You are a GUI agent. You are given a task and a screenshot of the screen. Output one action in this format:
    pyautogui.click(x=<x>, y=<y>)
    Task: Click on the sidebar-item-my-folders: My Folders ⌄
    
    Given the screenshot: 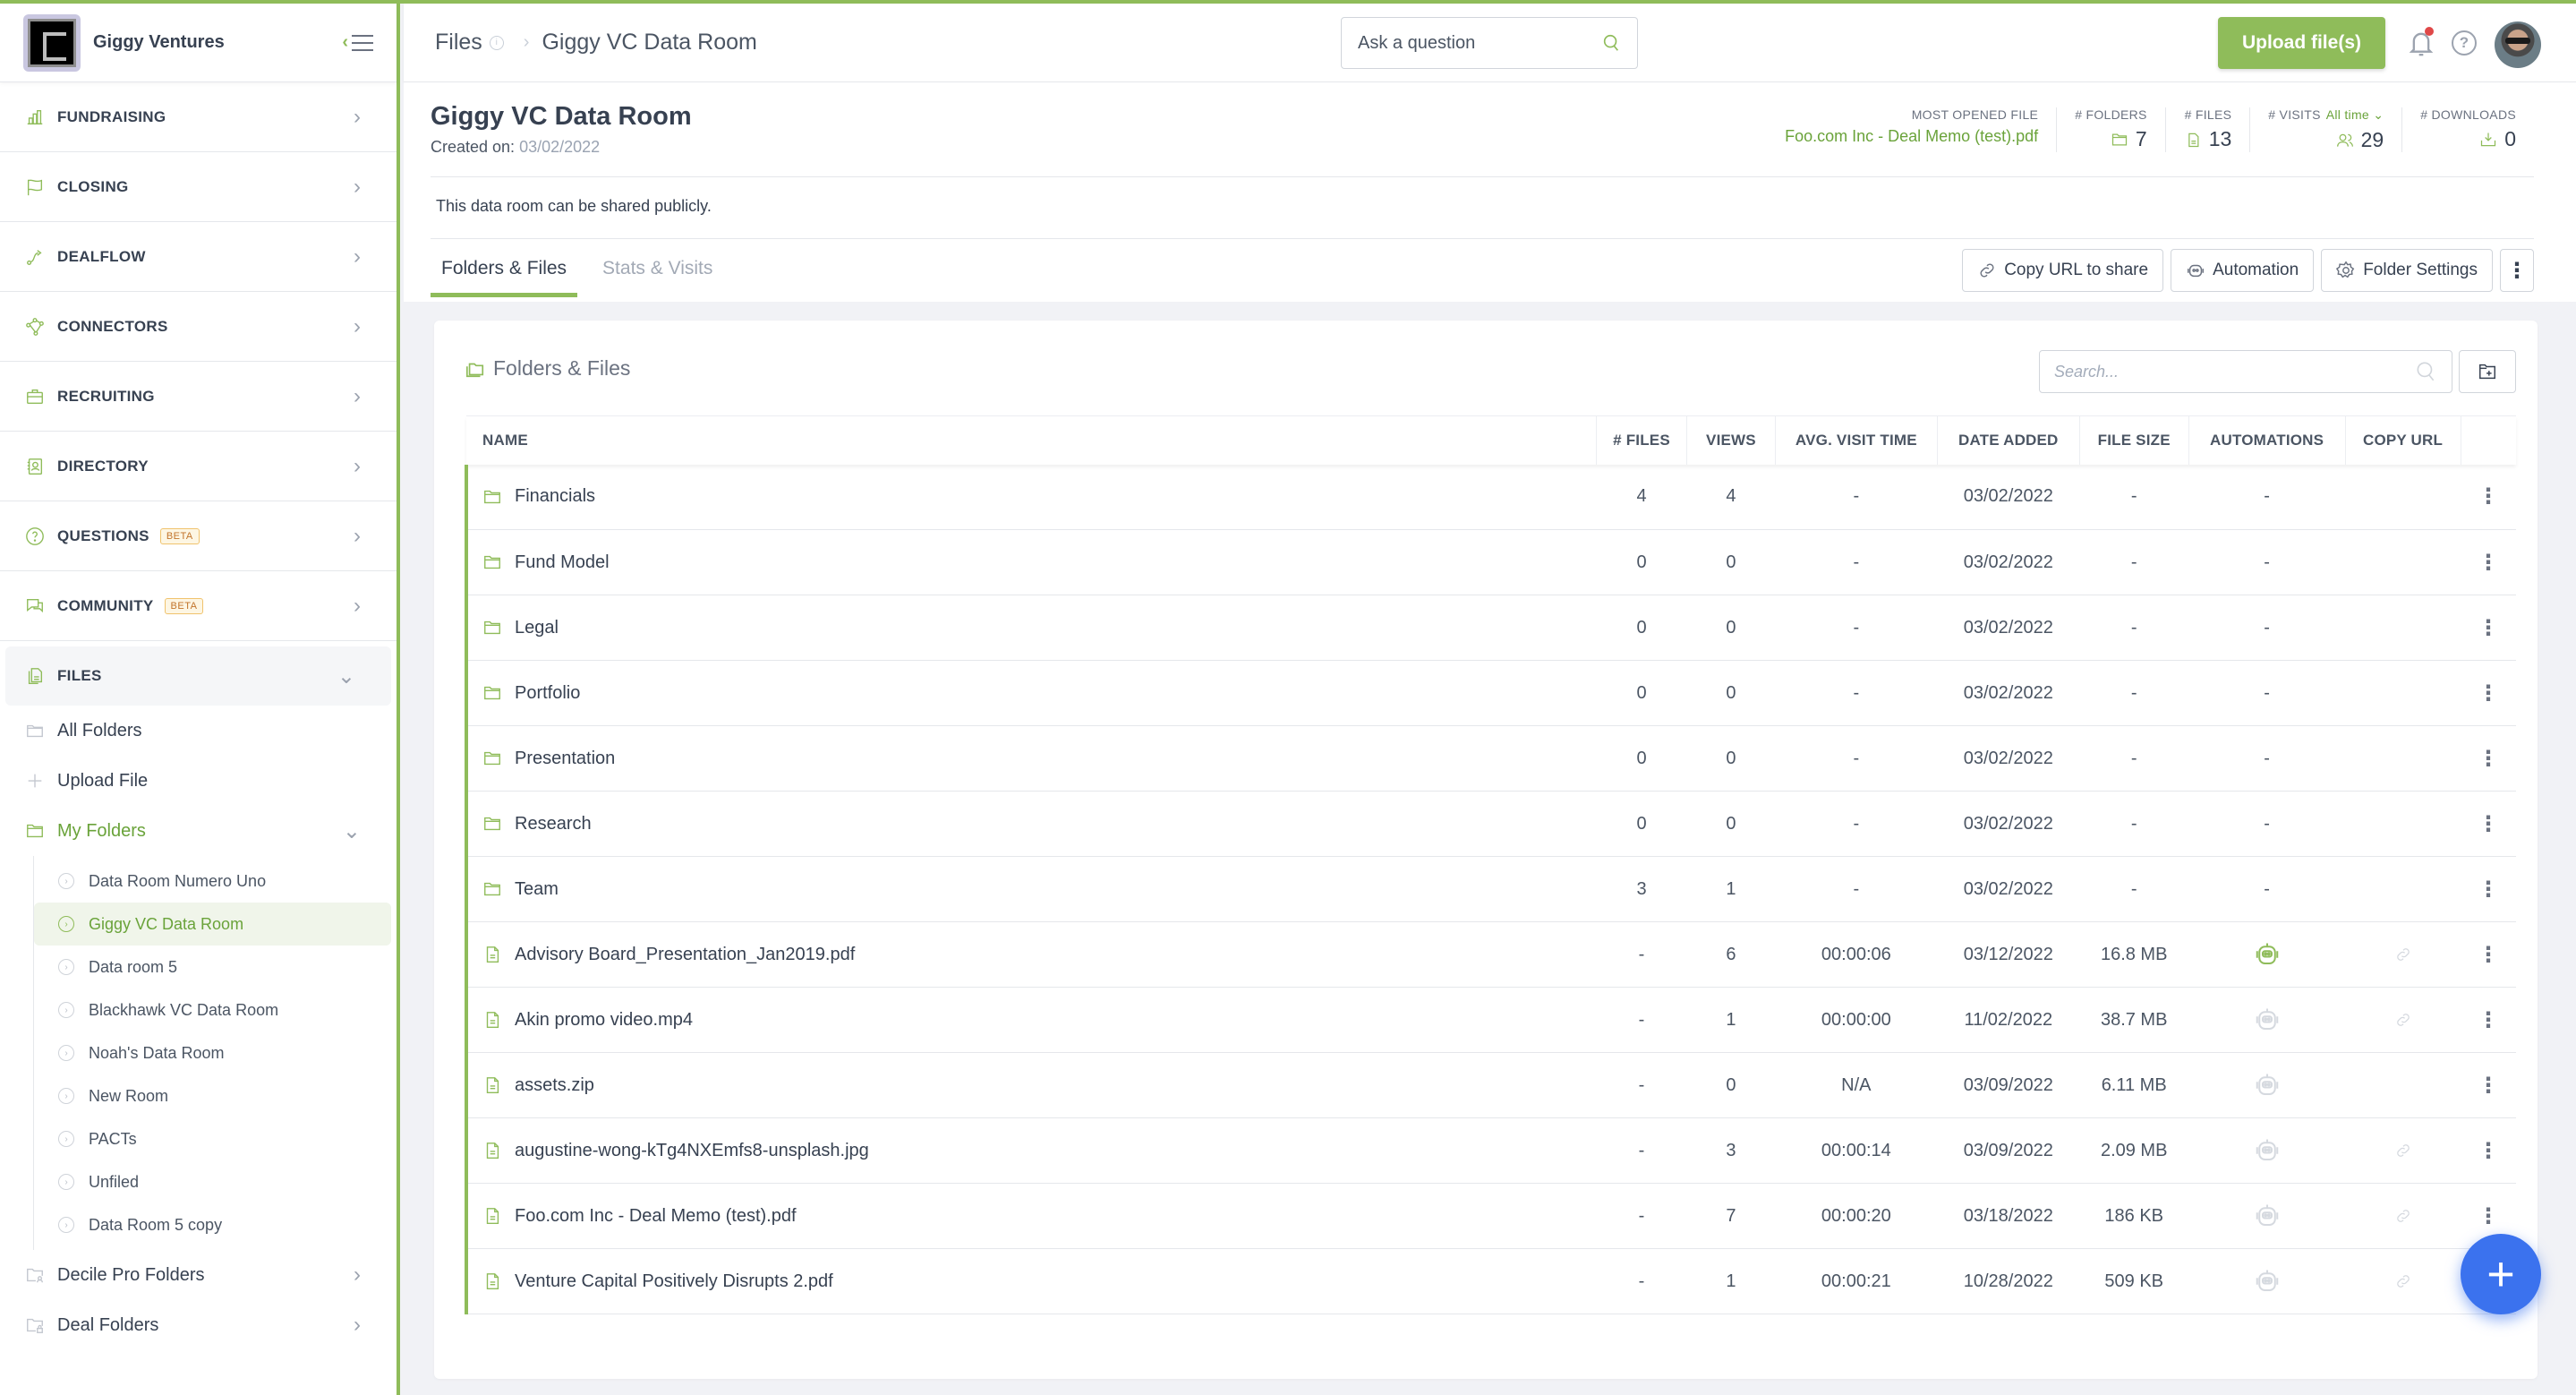 What is the action you would take?
    pyautogui.click(x=198, y=831)
    